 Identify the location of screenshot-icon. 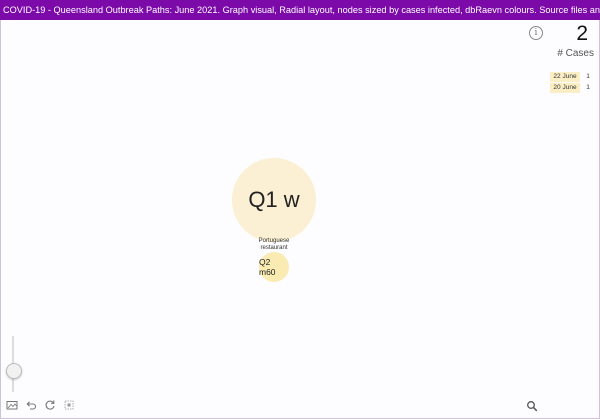
(12, 405).